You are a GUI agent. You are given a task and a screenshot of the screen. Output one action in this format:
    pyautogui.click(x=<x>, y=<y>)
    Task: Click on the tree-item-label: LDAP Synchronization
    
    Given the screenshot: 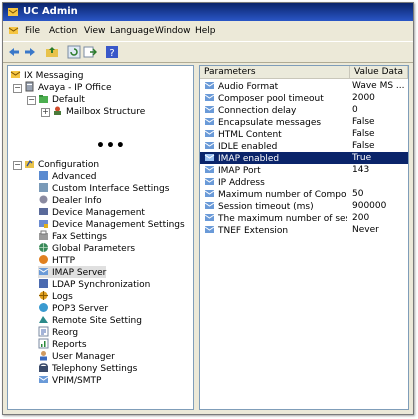 What is the action you would take?
    pyautogui.click(x=101, y=285)
    